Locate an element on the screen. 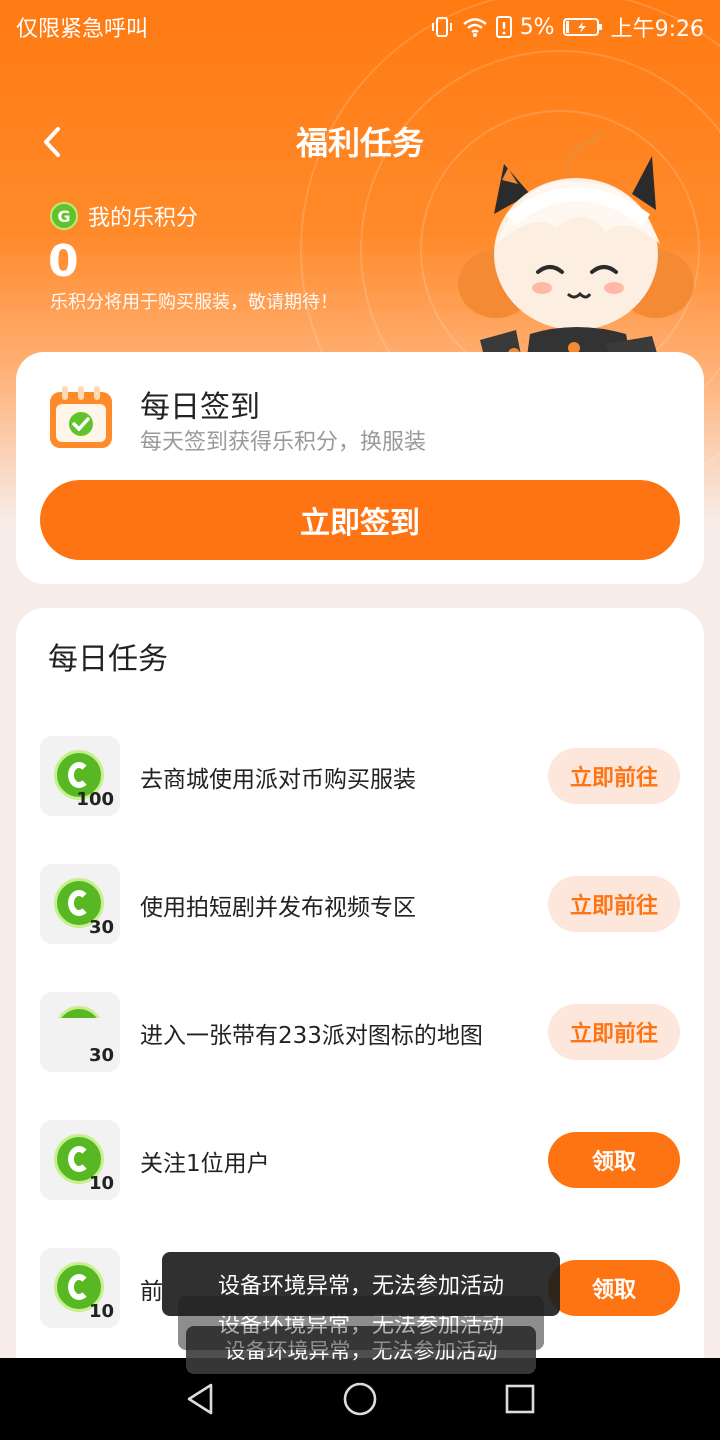  vibrate-icon is located at coordinates (441, 27).